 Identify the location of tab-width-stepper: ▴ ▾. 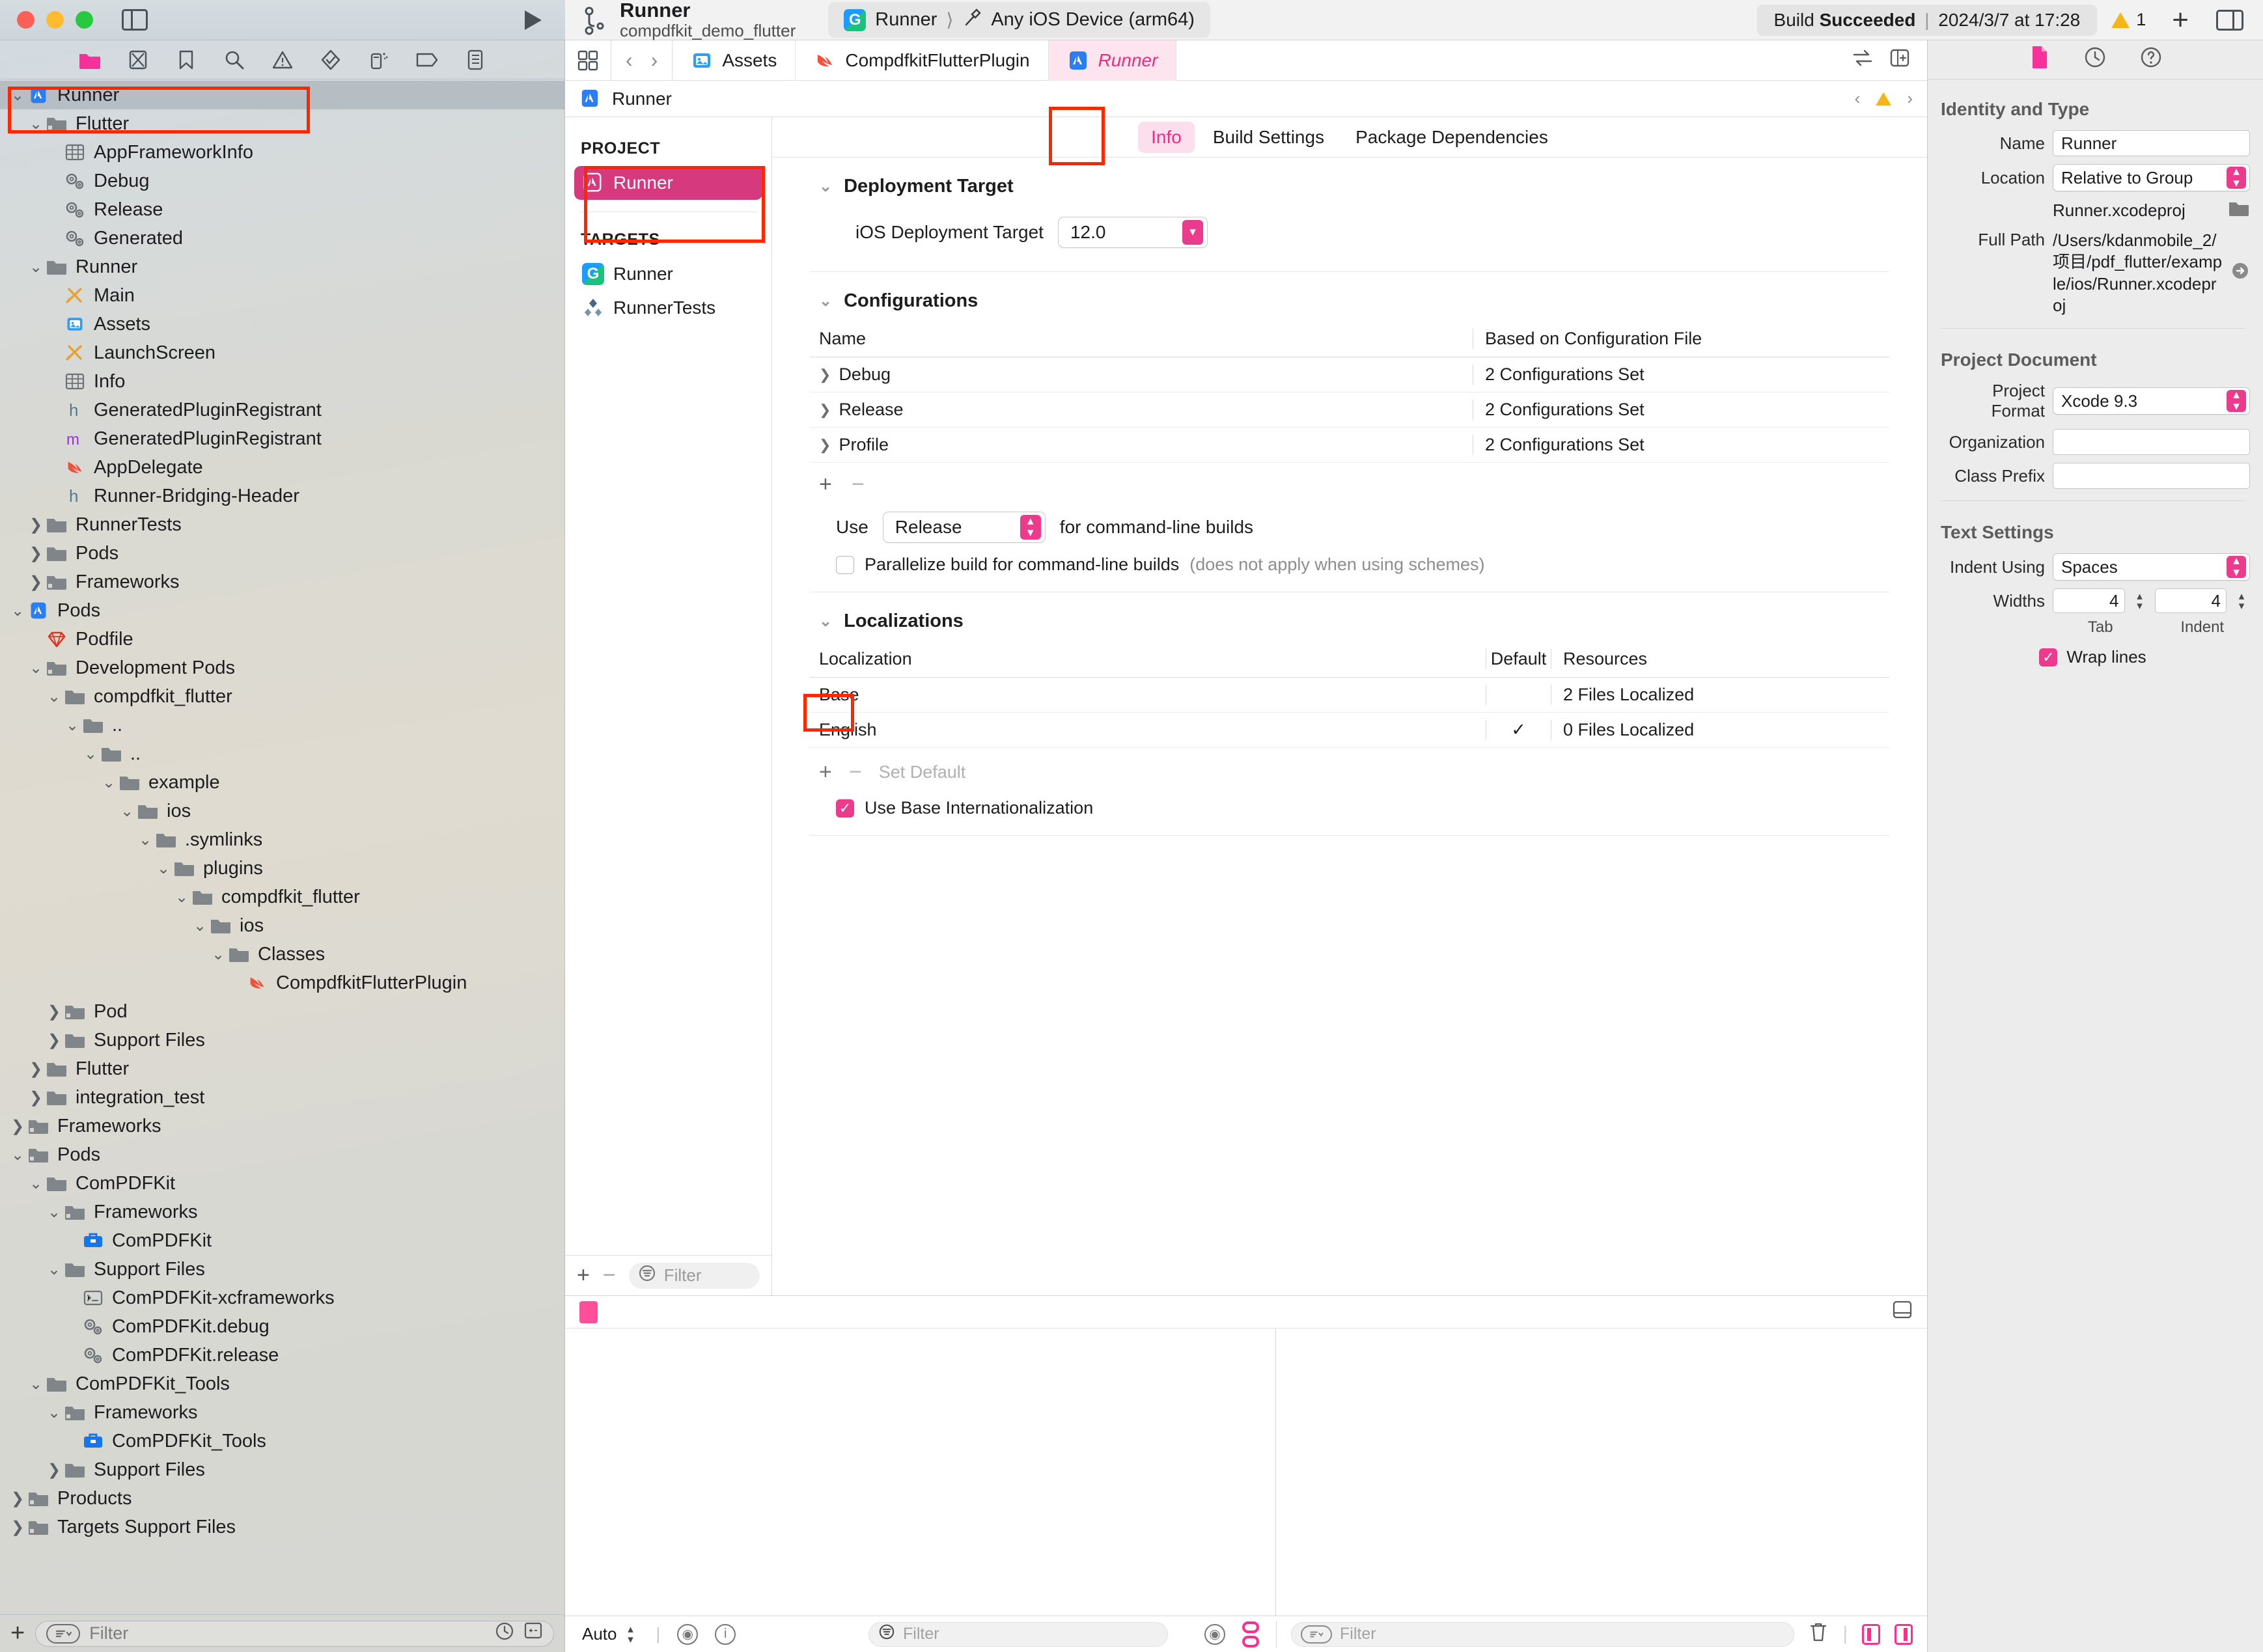
(2139, 600).